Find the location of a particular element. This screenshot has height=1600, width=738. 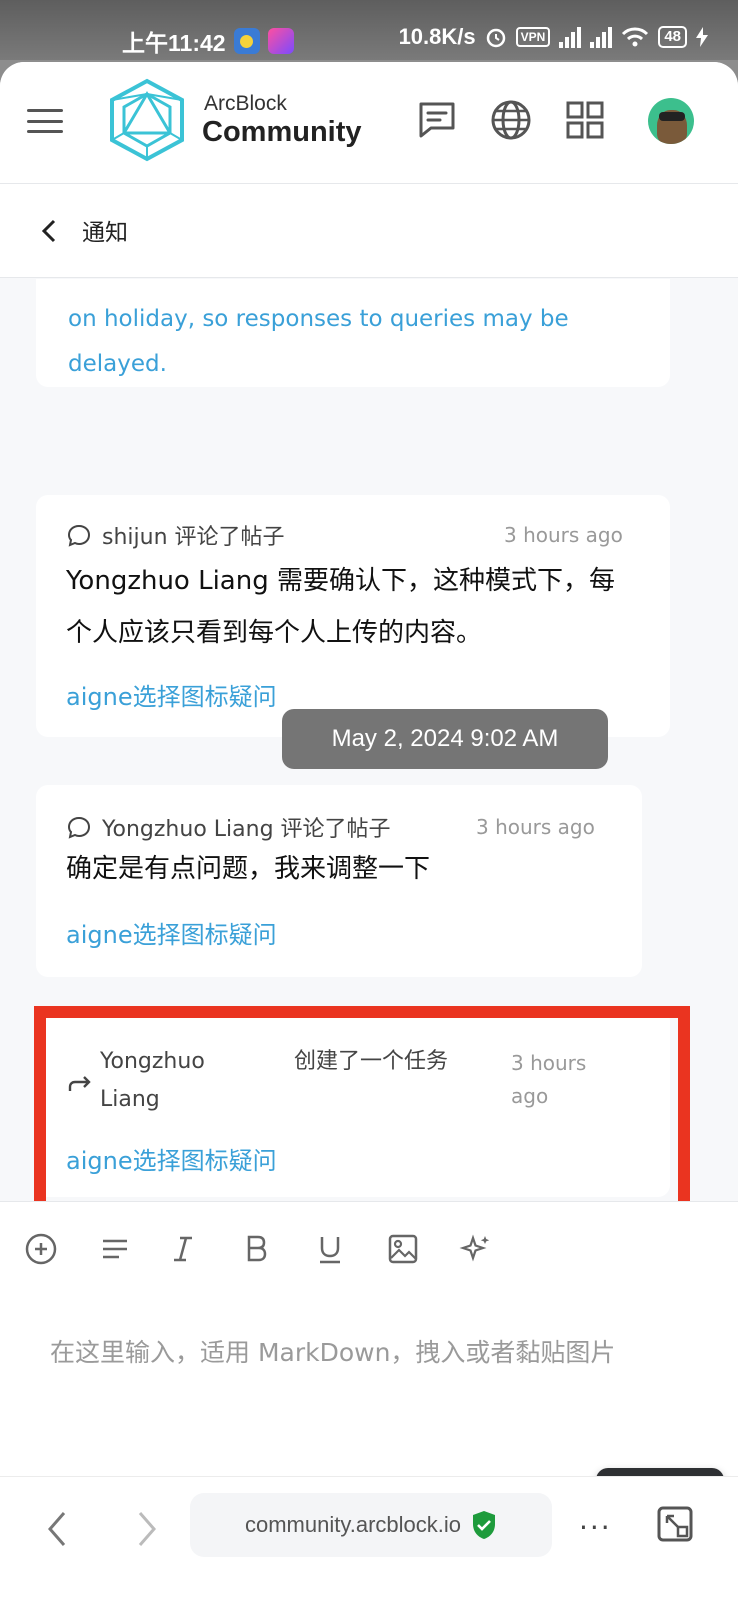

network-speed: 10.8K/s is located at coordinates (437, 36).